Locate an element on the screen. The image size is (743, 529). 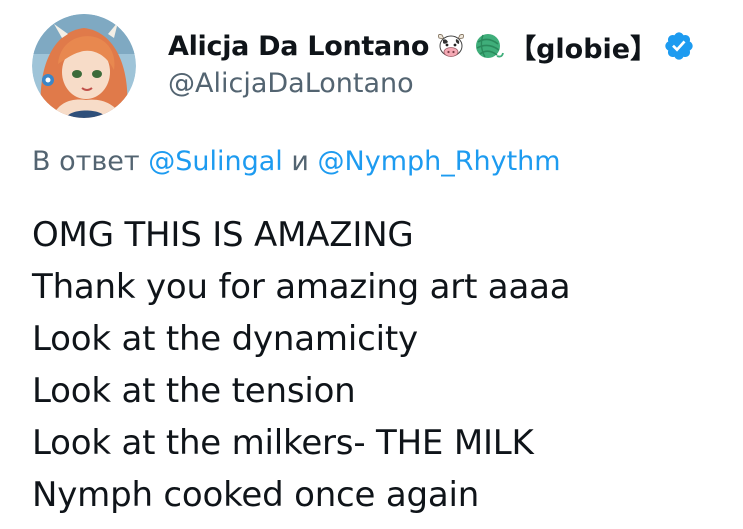
author-name-suffix: 【globie】 is located at coordinates (583, 49).